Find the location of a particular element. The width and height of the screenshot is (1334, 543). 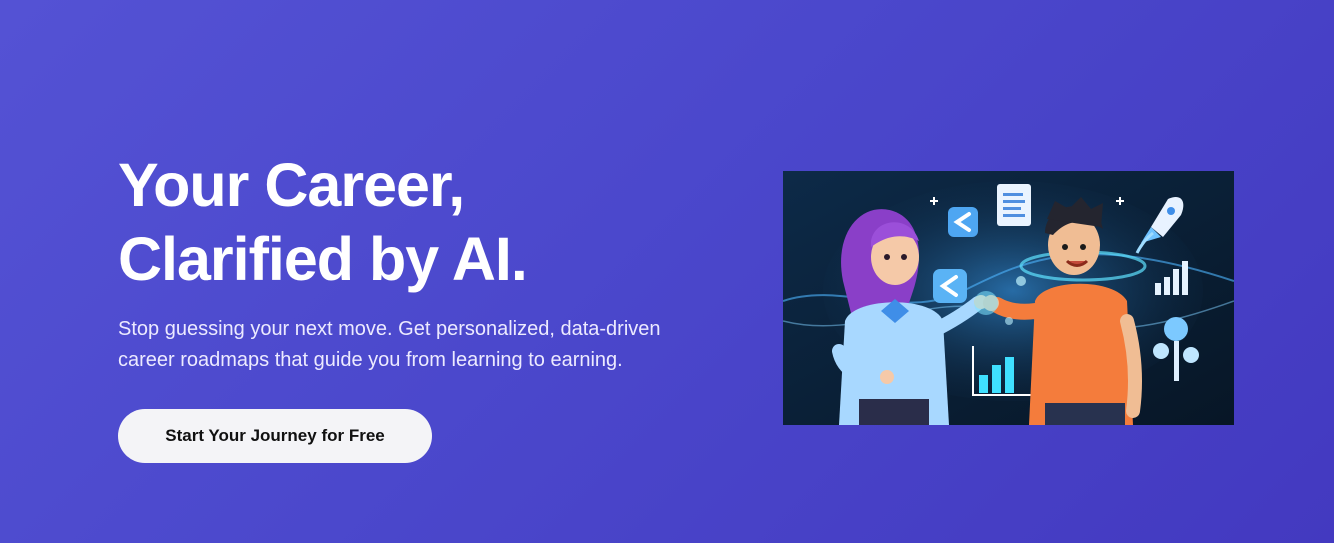

hero-title: Your Career, Clarified by AI. is located at coordinates (428, 222).